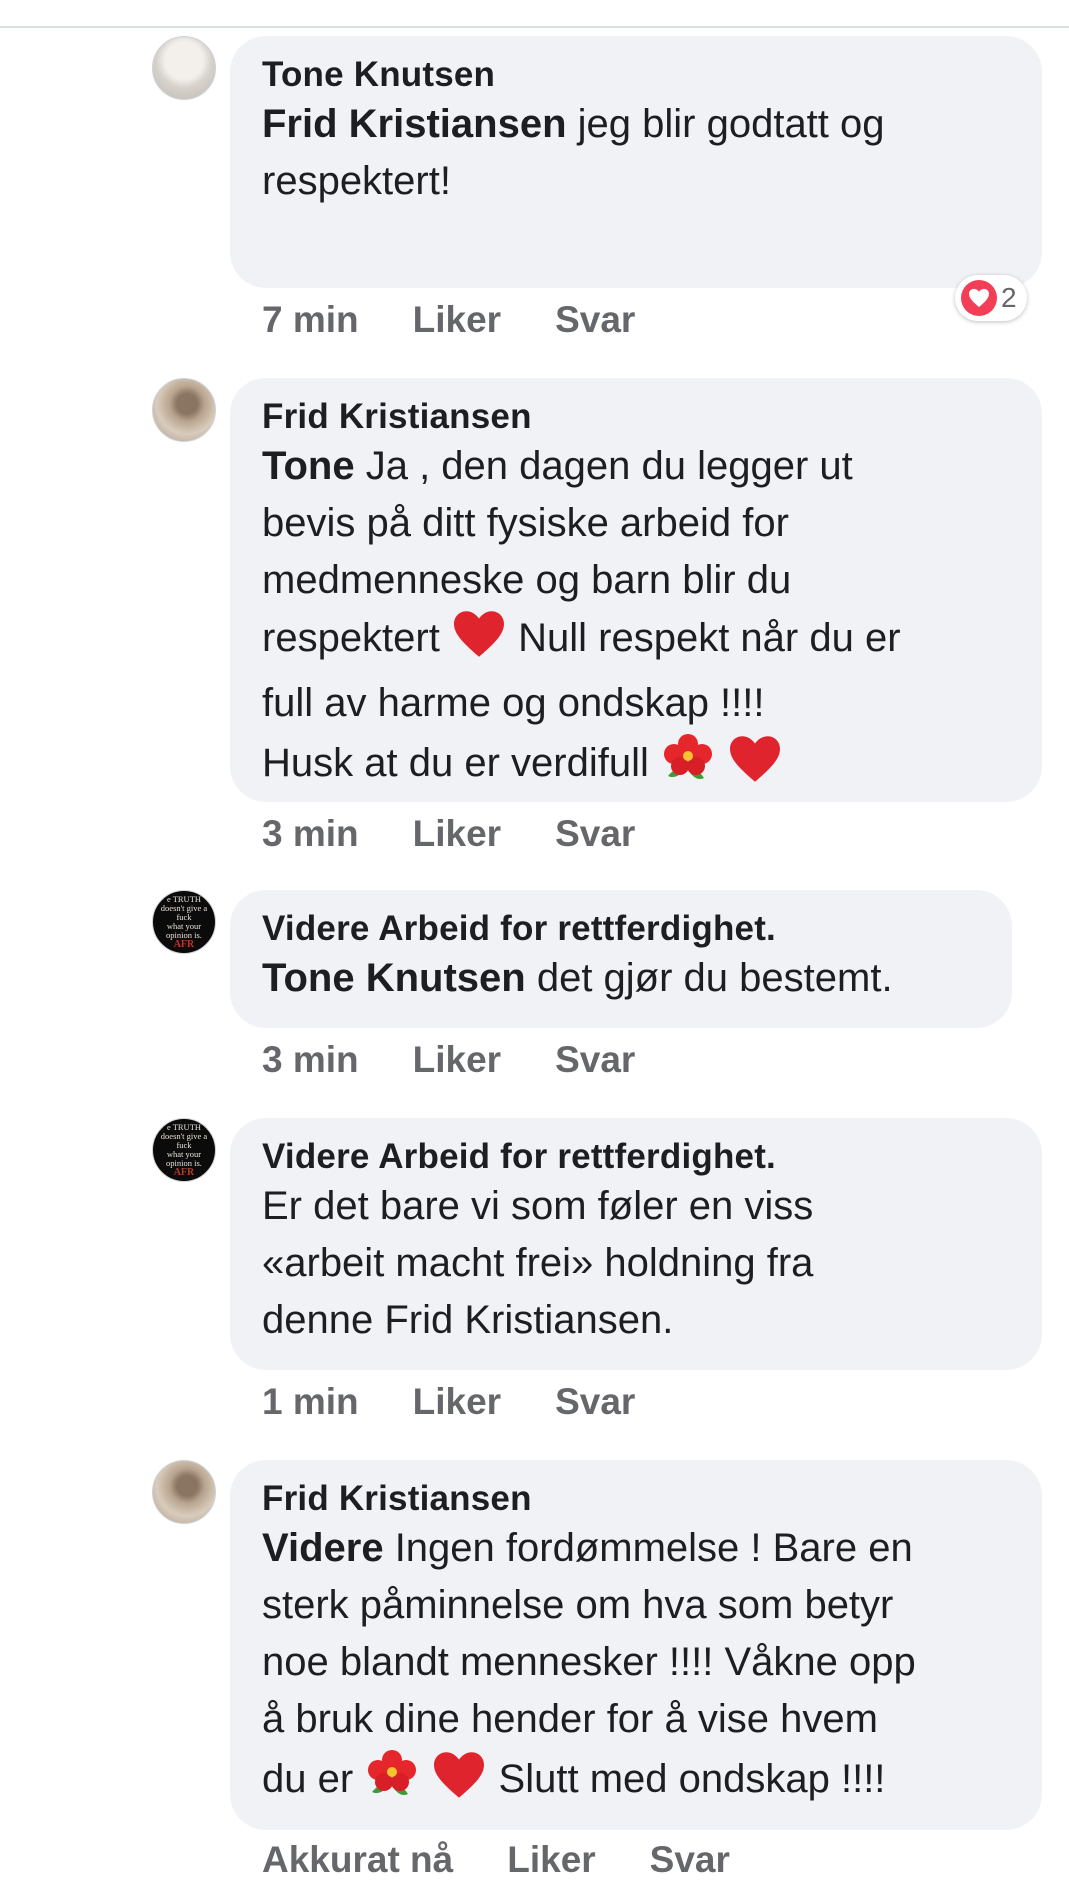 Image resolution: width=1069 pixels, height=1900 pixels. Describe the element at coordinates (323, 1548) in the screenshot. I see `comment-mention: Videre` at that location.